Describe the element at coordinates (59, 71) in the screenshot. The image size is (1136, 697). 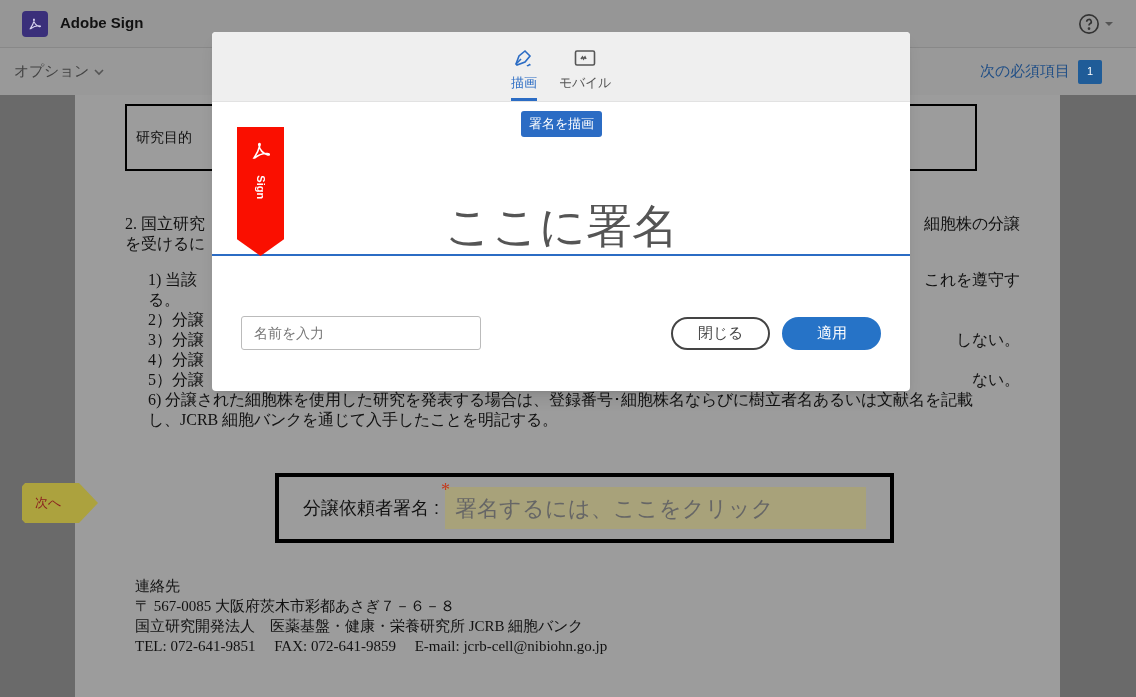
I see `options-menu: オプション` at that location.